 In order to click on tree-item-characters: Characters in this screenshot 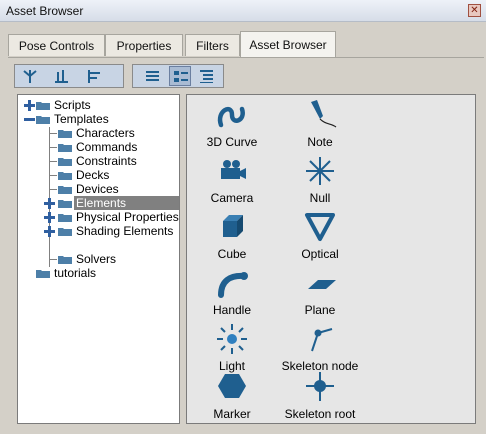, I will do `click(118, 133)`.